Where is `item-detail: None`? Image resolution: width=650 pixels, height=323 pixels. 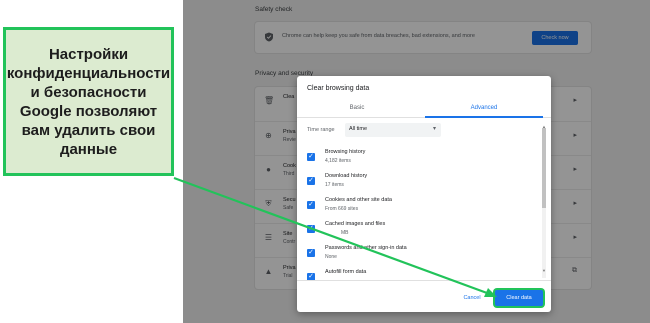 item-detail: None is located at coordinates (331, 257).